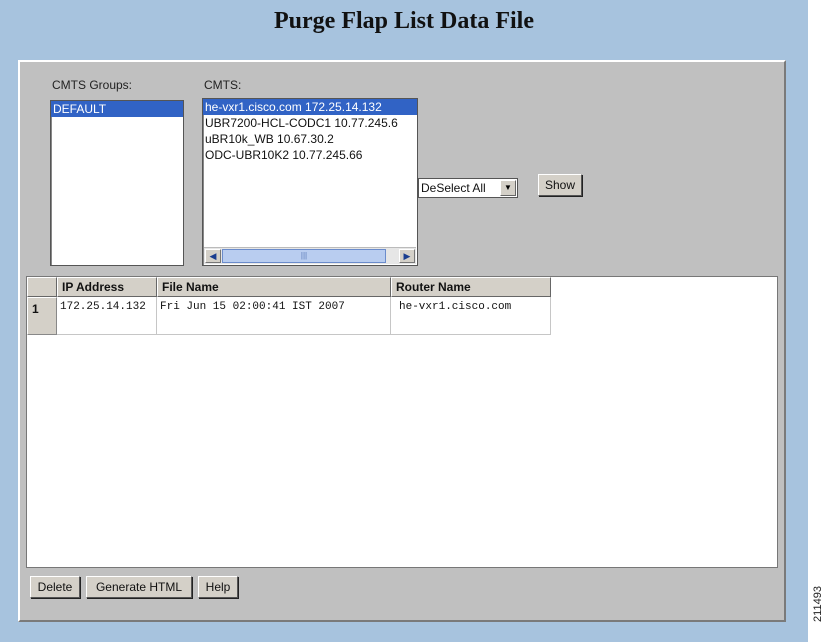 The height and width of the screenshot is (642, 828). Describe the element at coordinates (274, 287) in the screenshot. I see `column-header-file-name: File Name` at that location.